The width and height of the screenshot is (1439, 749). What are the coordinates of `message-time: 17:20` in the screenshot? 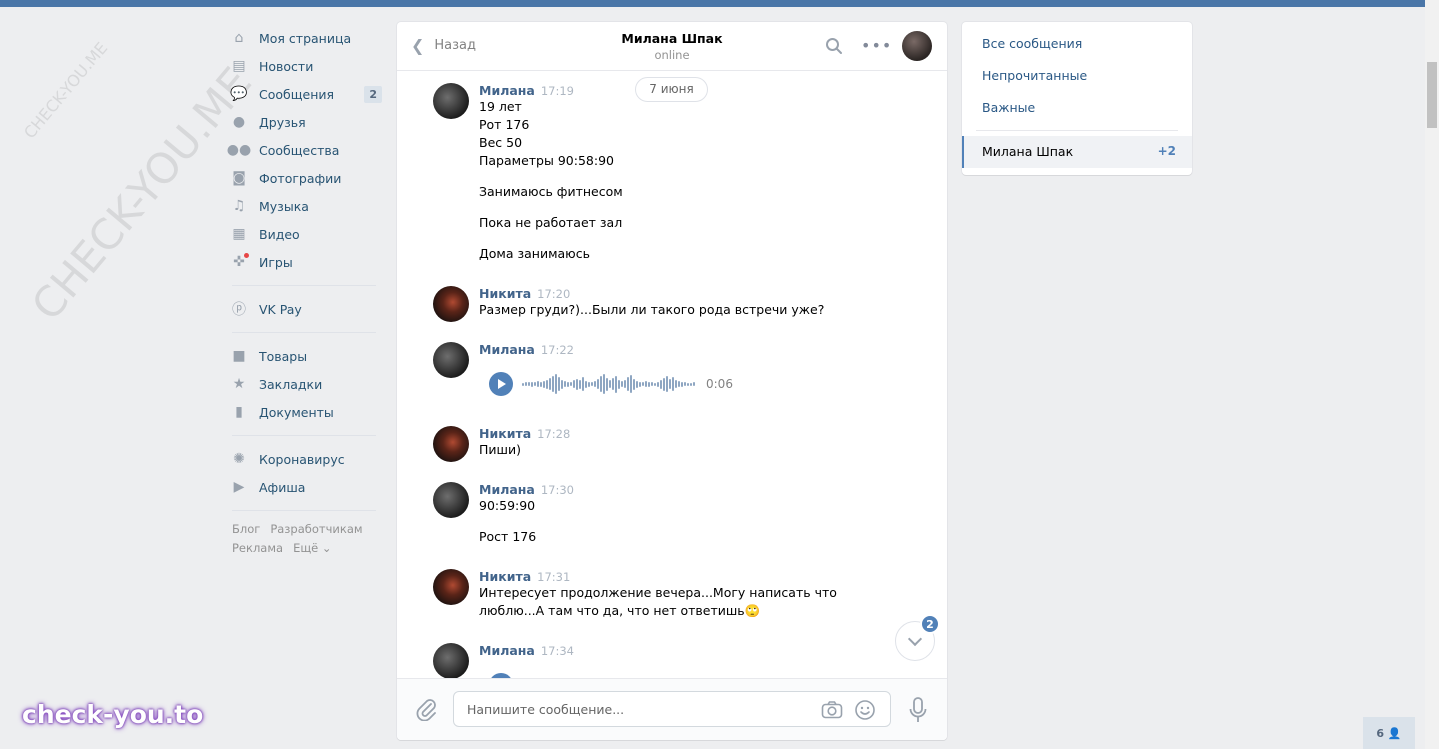 It's located at (554, 294).